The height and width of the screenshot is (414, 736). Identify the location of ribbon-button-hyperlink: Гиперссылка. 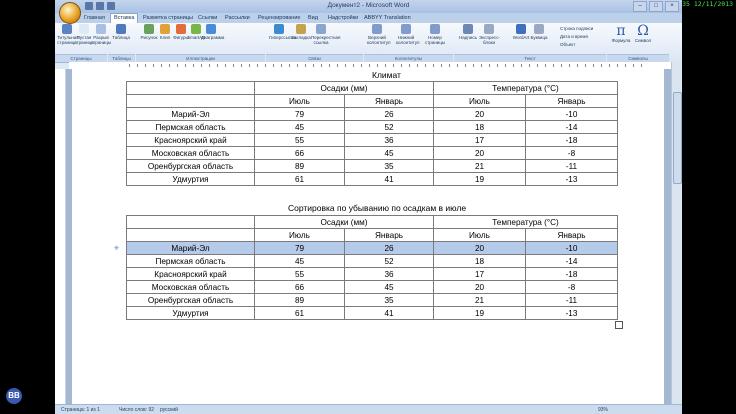
(282, 32).